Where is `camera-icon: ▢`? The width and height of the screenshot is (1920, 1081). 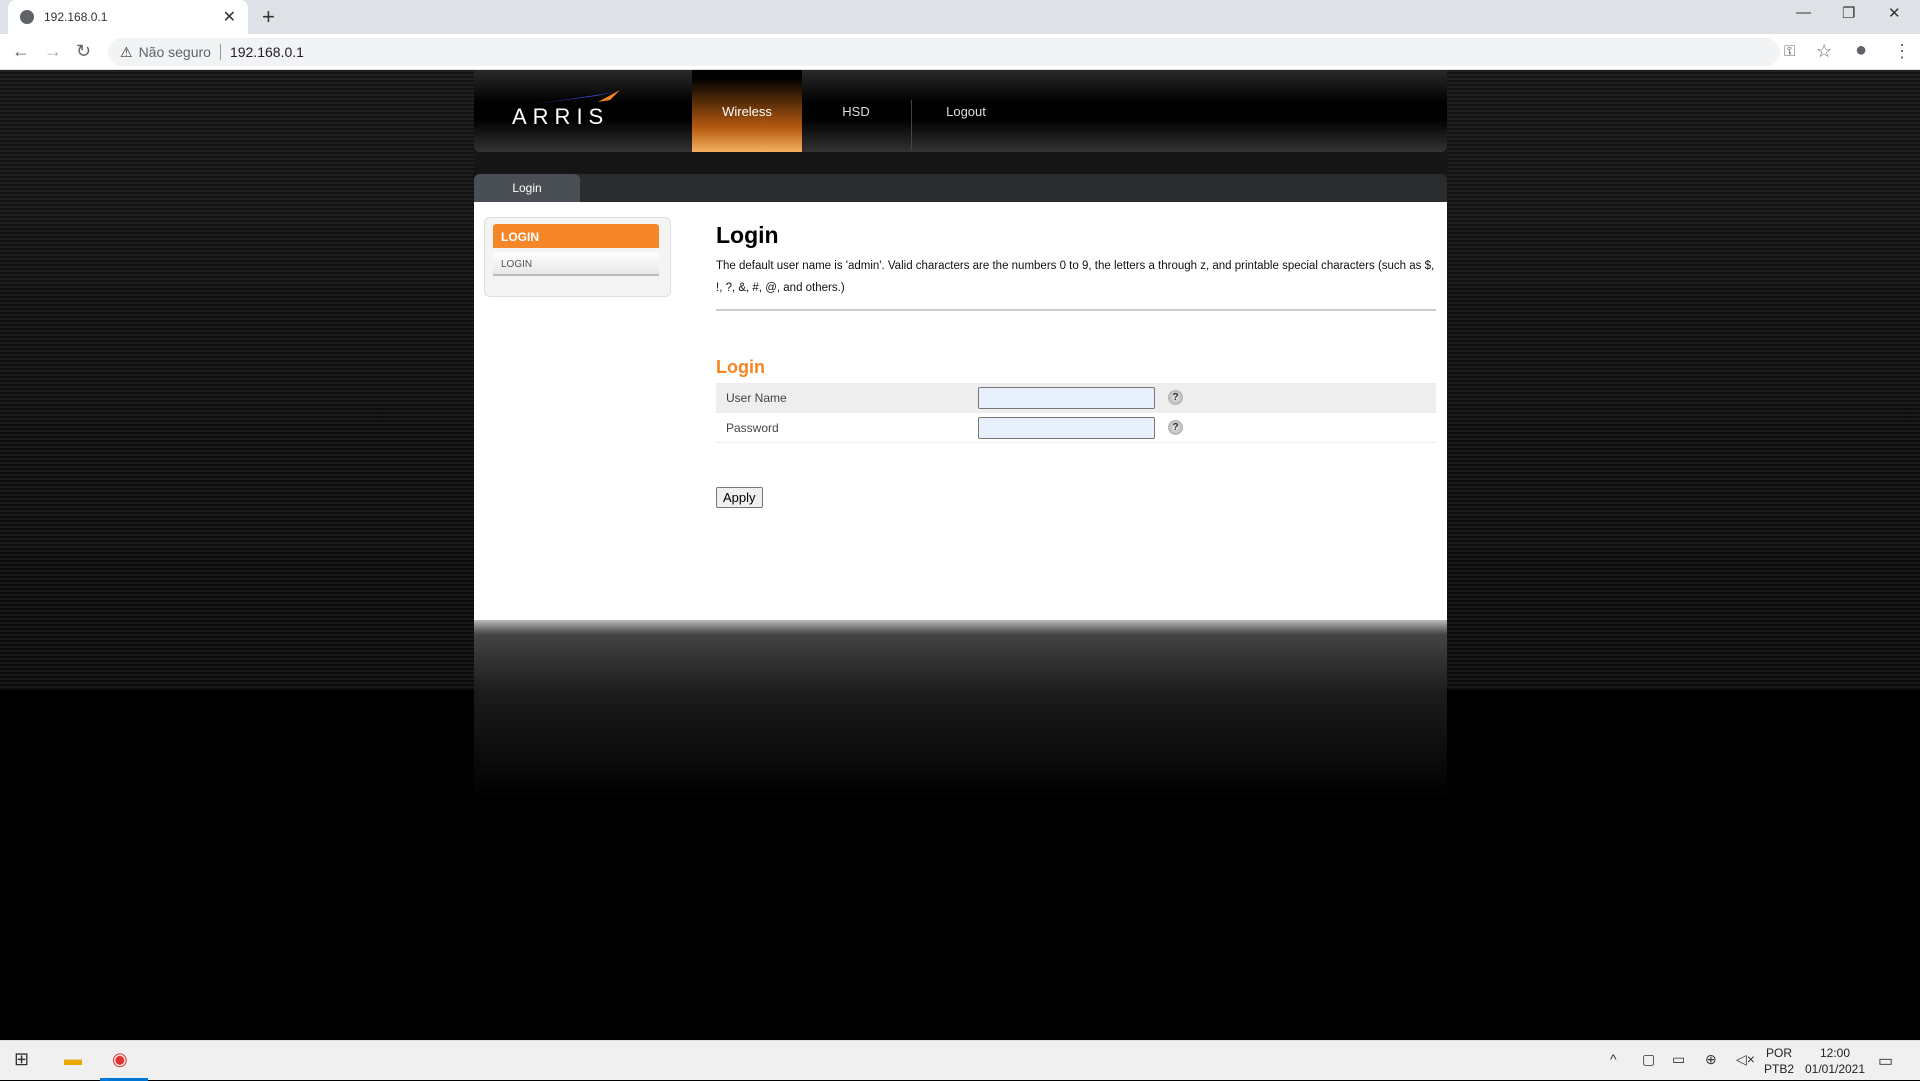
camera-icon: ▢ is located at coordinates (1648, 1059).